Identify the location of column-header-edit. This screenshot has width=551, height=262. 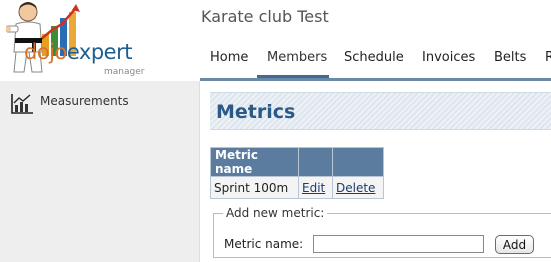
(315, 162).